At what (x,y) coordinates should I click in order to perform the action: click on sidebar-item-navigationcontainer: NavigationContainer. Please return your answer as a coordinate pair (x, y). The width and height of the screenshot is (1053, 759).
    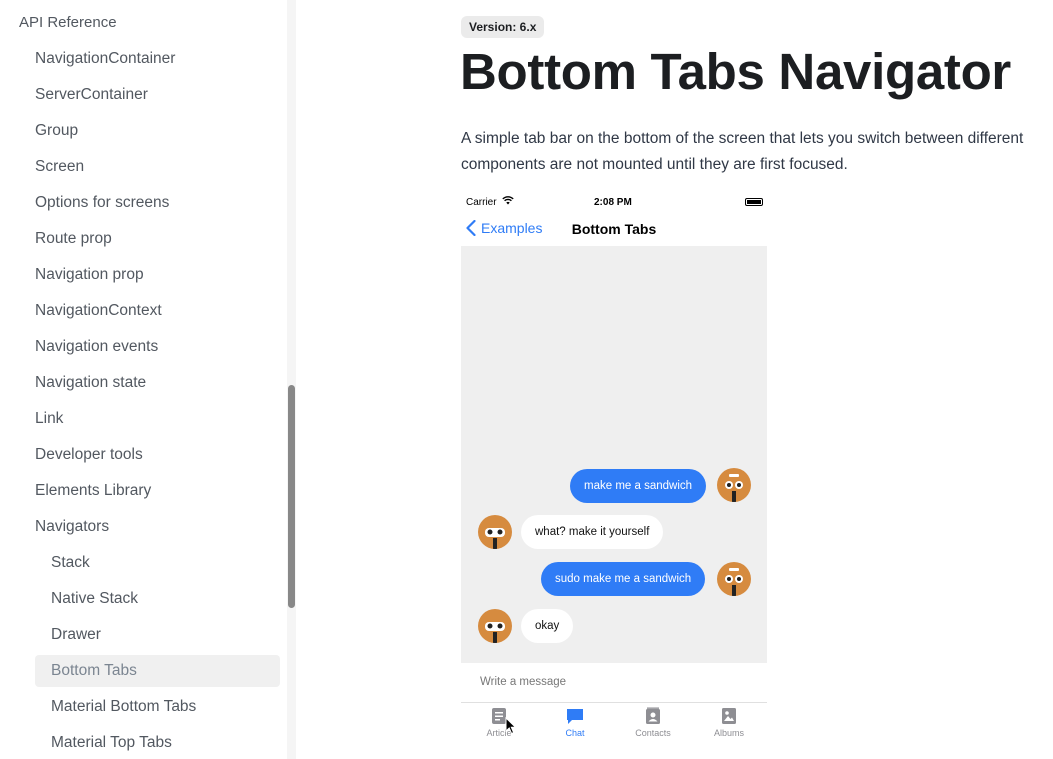
    Looking at the image, I should click on (141, 59).